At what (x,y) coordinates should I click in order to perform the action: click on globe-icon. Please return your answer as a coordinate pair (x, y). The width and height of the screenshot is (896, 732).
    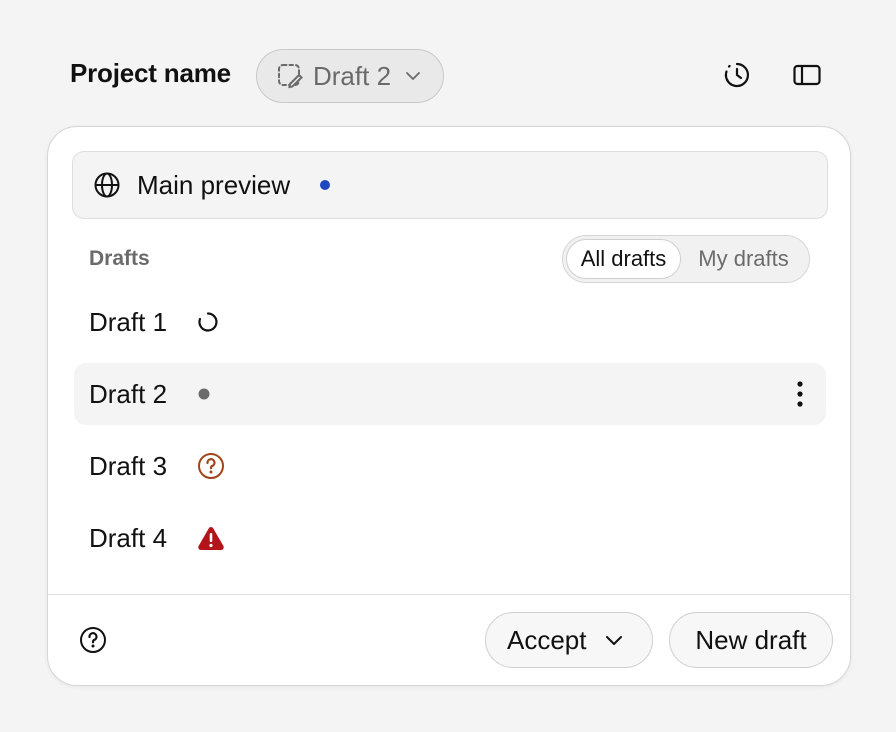
    Looking at the image, I should click on (107, 185).